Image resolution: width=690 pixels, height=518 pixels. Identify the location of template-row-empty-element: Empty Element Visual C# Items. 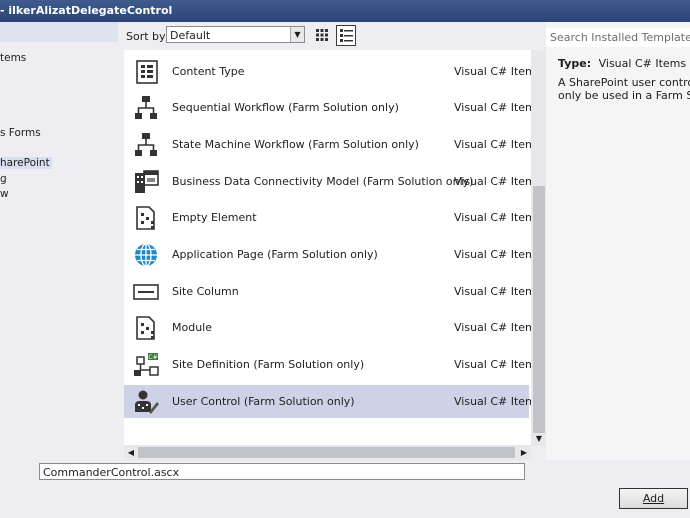
(327, 217).